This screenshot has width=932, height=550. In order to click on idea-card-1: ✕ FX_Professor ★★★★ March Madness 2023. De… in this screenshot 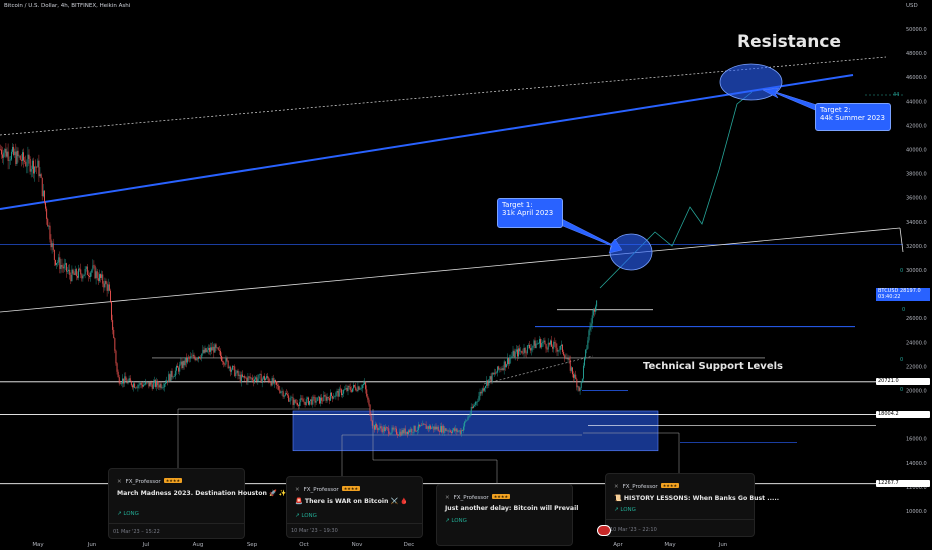, I will do `click(197, 503)`.